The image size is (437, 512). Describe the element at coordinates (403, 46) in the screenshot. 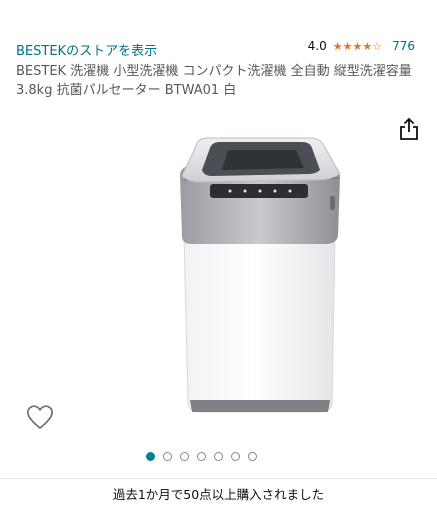

I see `rating-count: 776` at that location.